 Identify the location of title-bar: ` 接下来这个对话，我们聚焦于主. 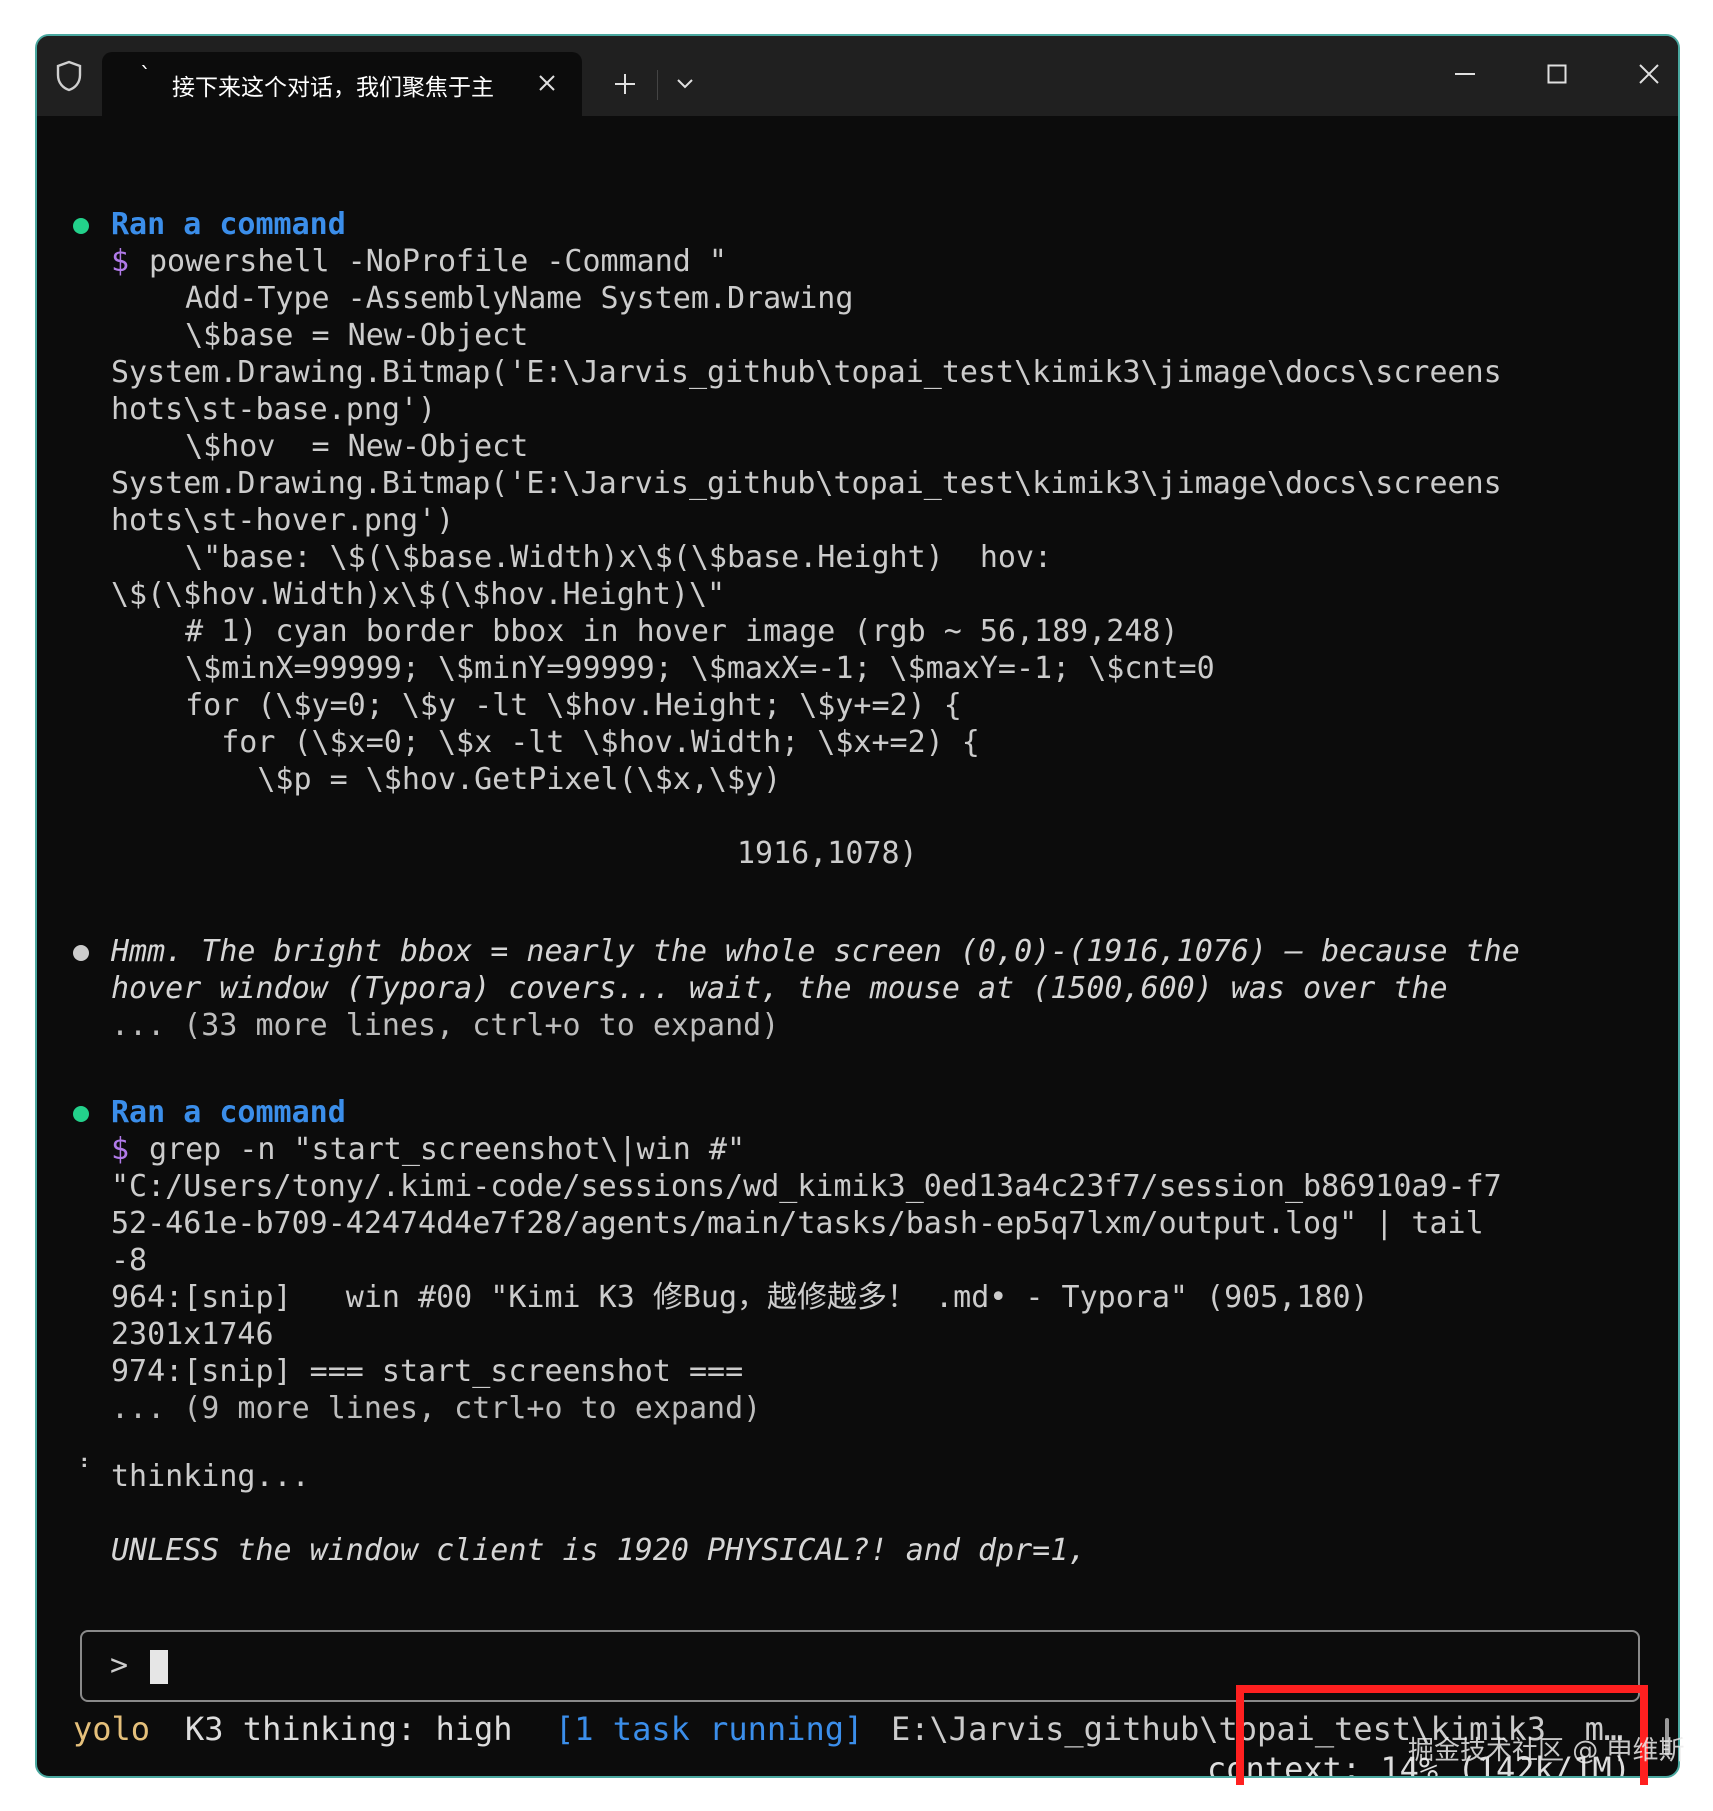
(857, 76).